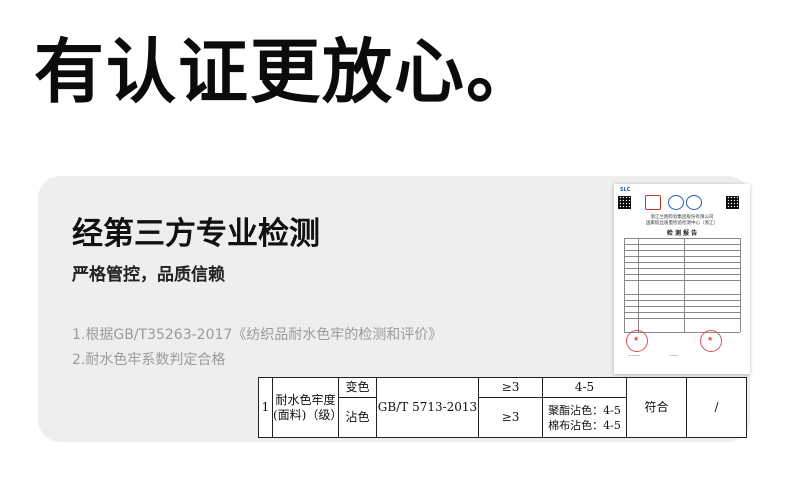 Image resolution: width=790 pixels, height=501 pixels. Describe the element at coordinates (656, 407) in the screenshot. I see `verdict: 符合` at that location.